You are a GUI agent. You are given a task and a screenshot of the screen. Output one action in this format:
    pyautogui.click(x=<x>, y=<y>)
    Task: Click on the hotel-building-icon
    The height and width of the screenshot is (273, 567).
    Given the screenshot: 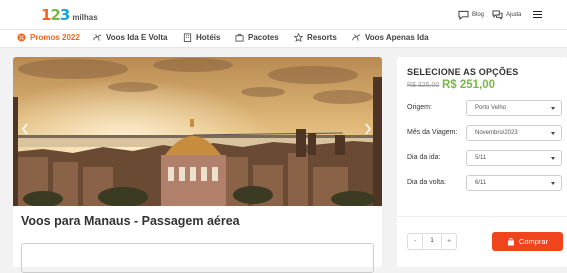 What is the action you would take?
    pyautogui.click(x=187, y=37)
    